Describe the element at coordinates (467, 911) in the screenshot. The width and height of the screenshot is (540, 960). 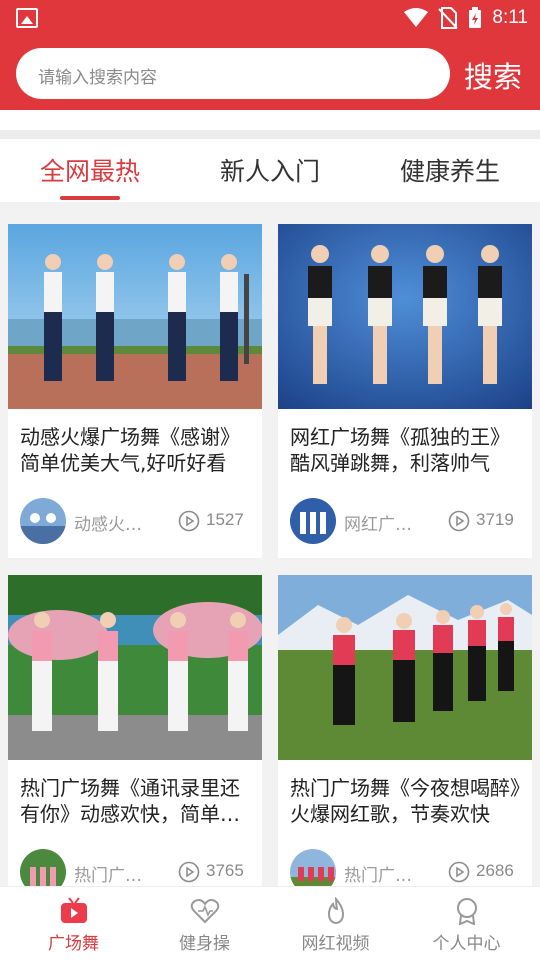
I see `person-icon` at that location.